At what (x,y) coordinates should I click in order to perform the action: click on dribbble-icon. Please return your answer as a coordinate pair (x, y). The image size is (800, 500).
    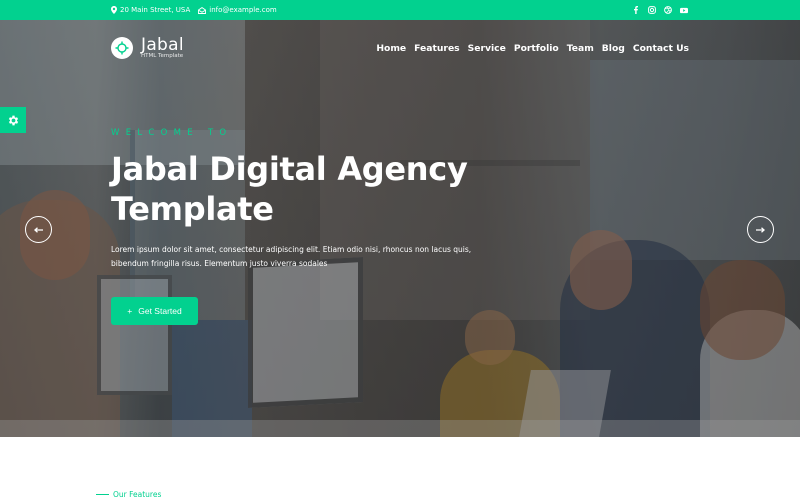
    Looking at the image, I should click on (668, 10).